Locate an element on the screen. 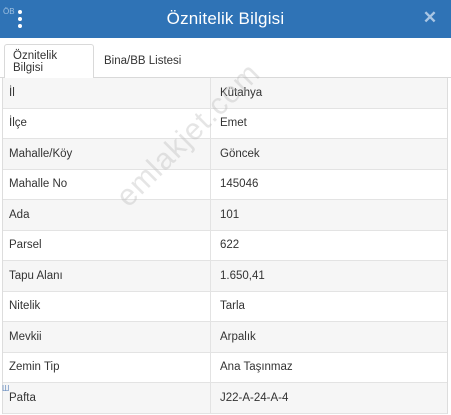  attribute-key: Mevkii is located at coordinates (107, 337).